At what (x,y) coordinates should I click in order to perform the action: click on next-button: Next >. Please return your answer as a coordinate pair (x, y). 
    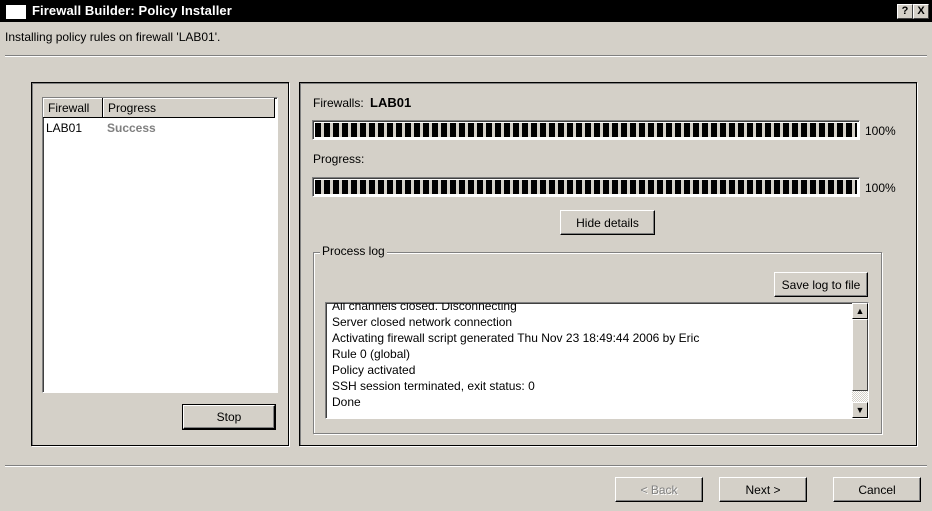
    Looking at the image, I should click on (763, 489).